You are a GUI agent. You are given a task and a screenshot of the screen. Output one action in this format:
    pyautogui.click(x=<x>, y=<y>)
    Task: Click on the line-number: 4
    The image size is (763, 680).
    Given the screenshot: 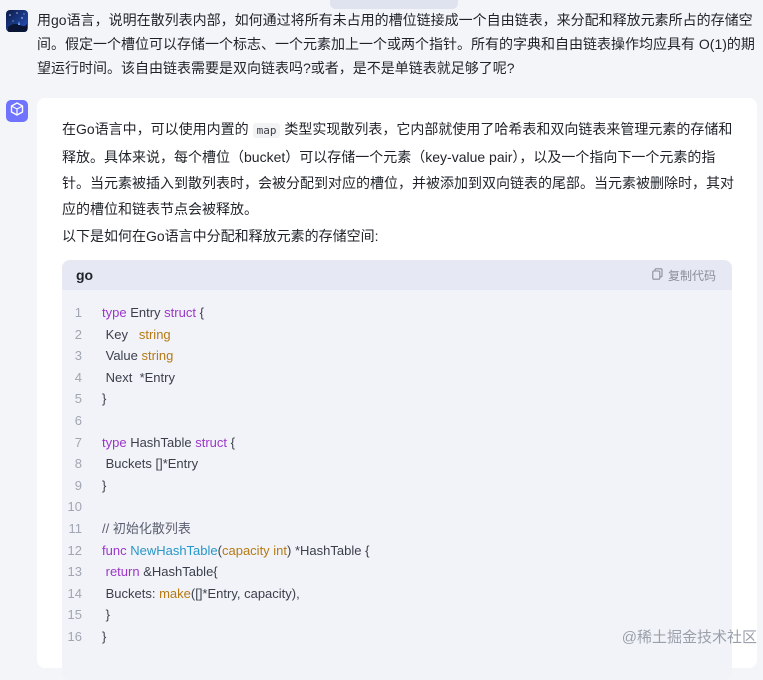 What is the action you would take?
    pyautogui.click(x=78, y=377)
    